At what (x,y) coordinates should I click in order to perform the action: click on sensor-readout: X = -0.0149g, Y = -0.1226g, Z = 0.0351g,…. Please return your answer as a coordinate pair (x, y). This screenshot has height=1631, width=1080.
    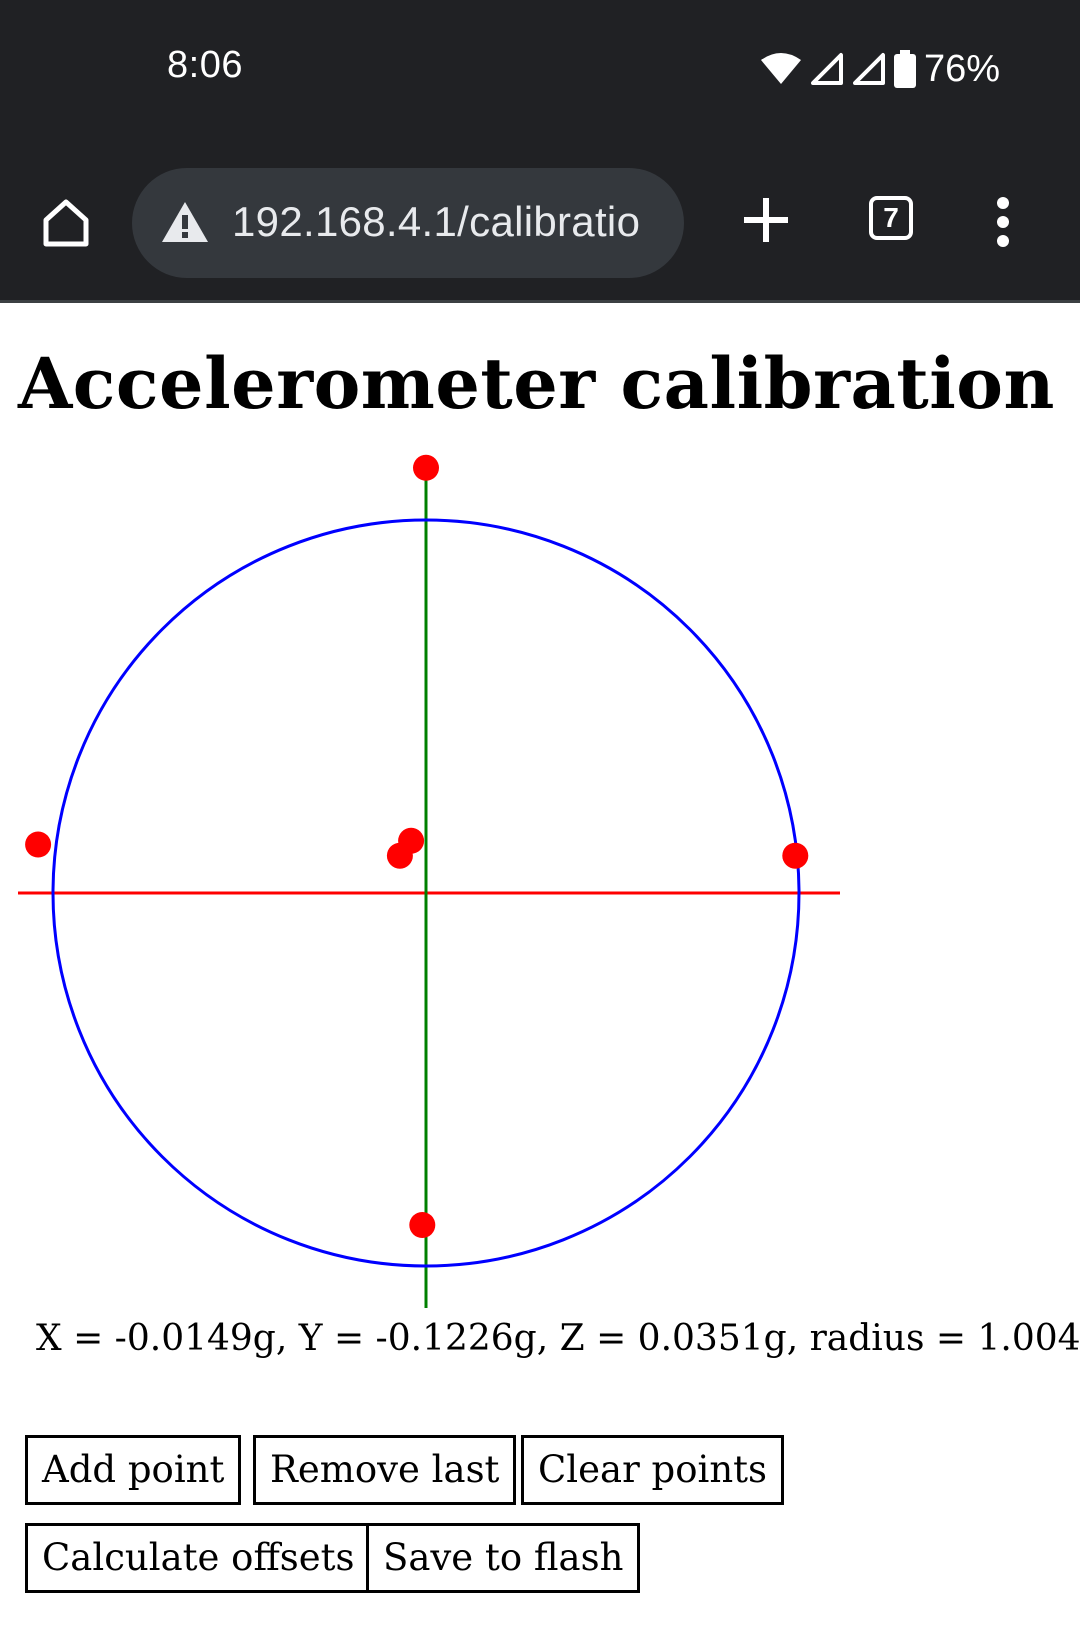
    Looking at the image, I should click on (558, 1338).